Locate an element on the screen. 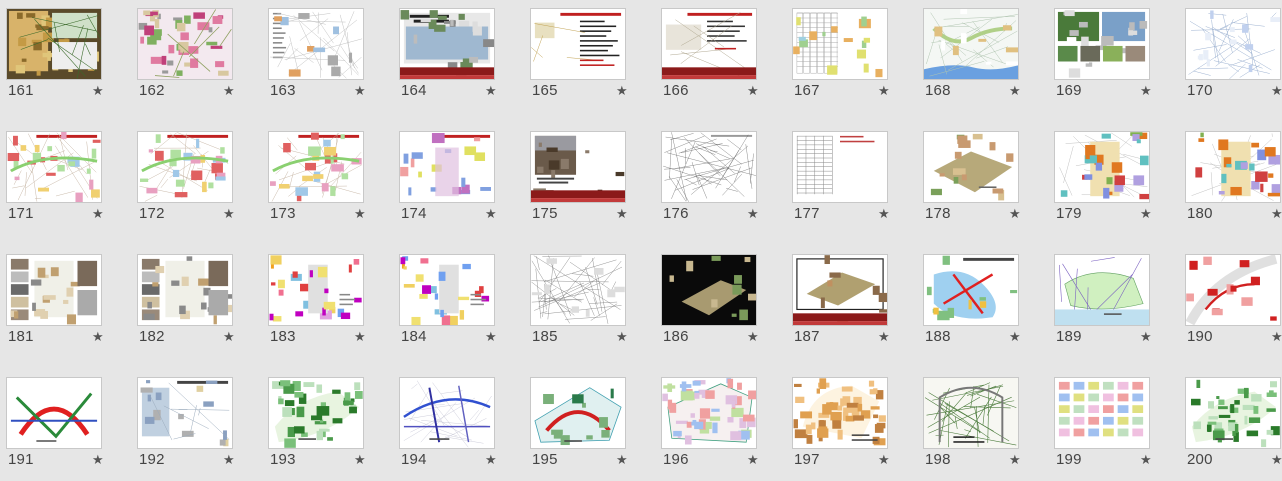  slide-thumbnail-cell: 172★ is located at coordinates (186, 180).